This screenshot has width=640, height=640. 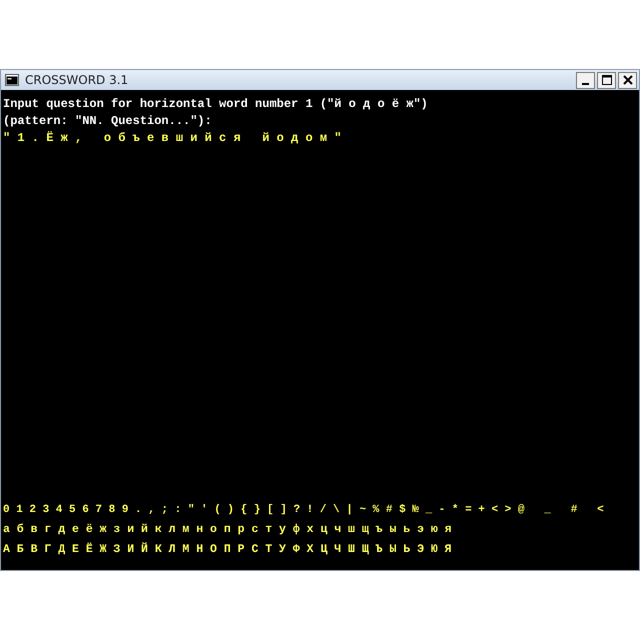 I want to click on window-title: CROSSWORD 3.1, so click(x=77, y=80).